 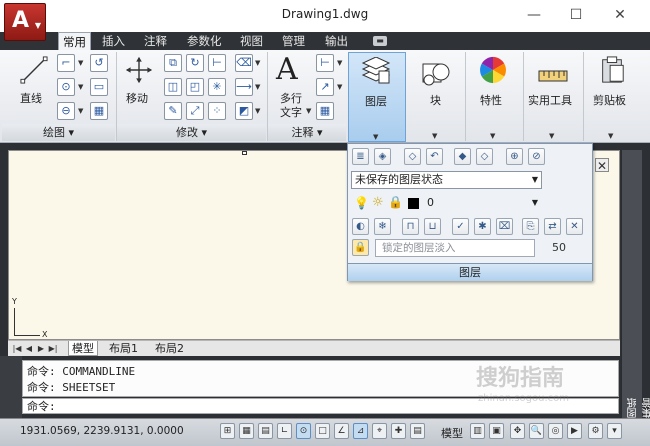 What do you see at coordinates (455, 248) in the screenshot?
I see `locked-layer-fade-slider: 锁定的图层淡入` at bounding box center [455, 248].